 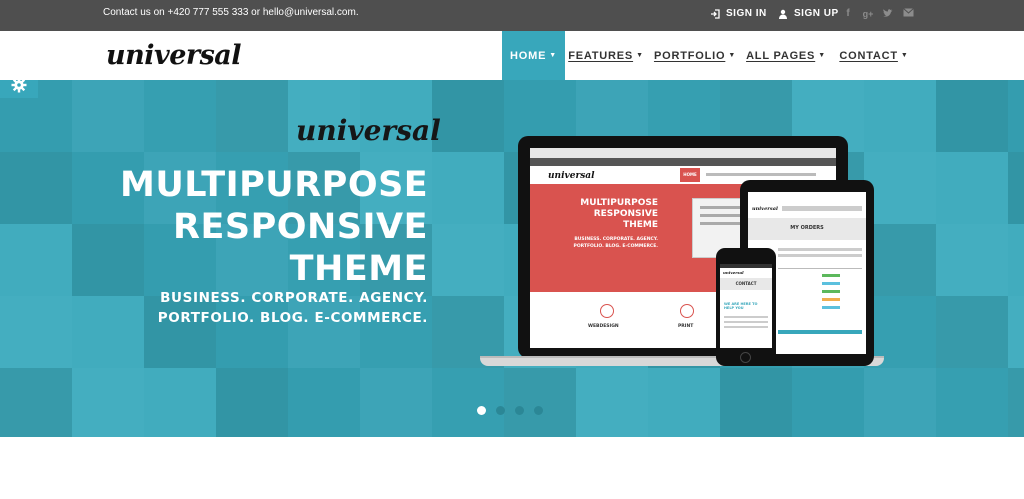 What do you see at coordinates (765, 209) in the screenshot?
I see `tablet-logo: universal` at bounding box center [765, 209].